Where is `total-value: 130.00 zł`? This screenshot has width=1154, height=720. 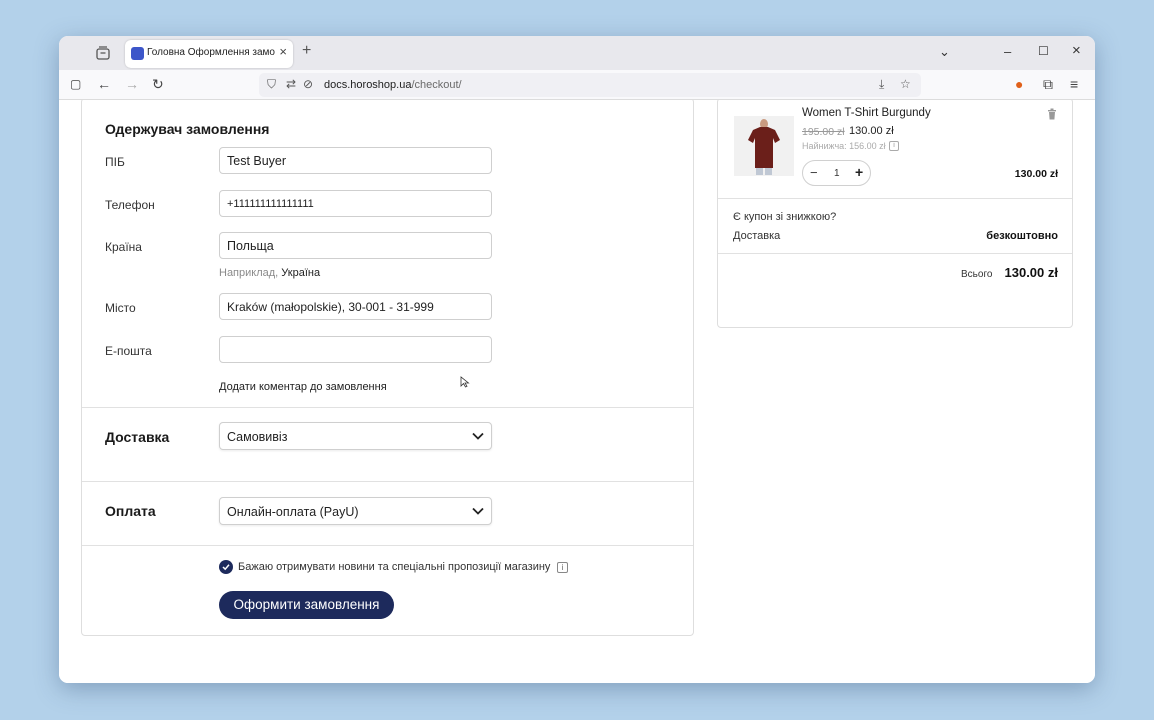
total-value: 130.00 zł is located at coordinates (1031, 272).